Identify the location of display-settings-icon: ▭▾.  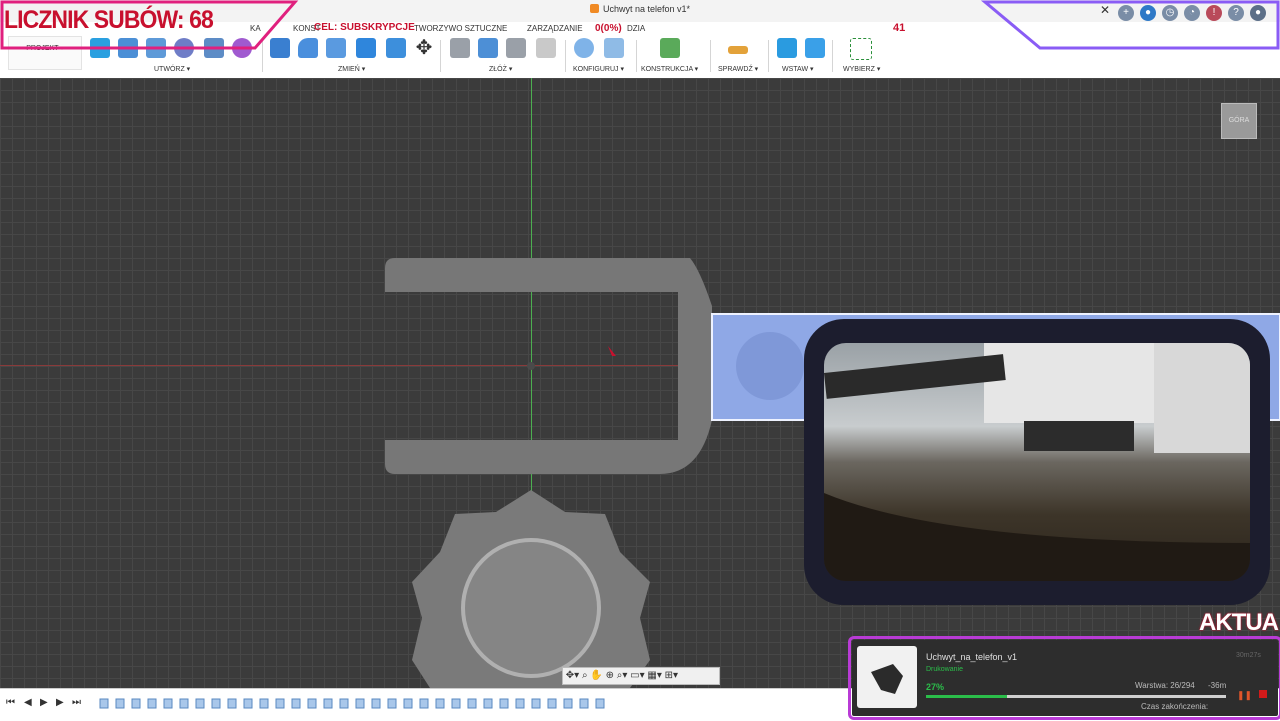
(637, 675).